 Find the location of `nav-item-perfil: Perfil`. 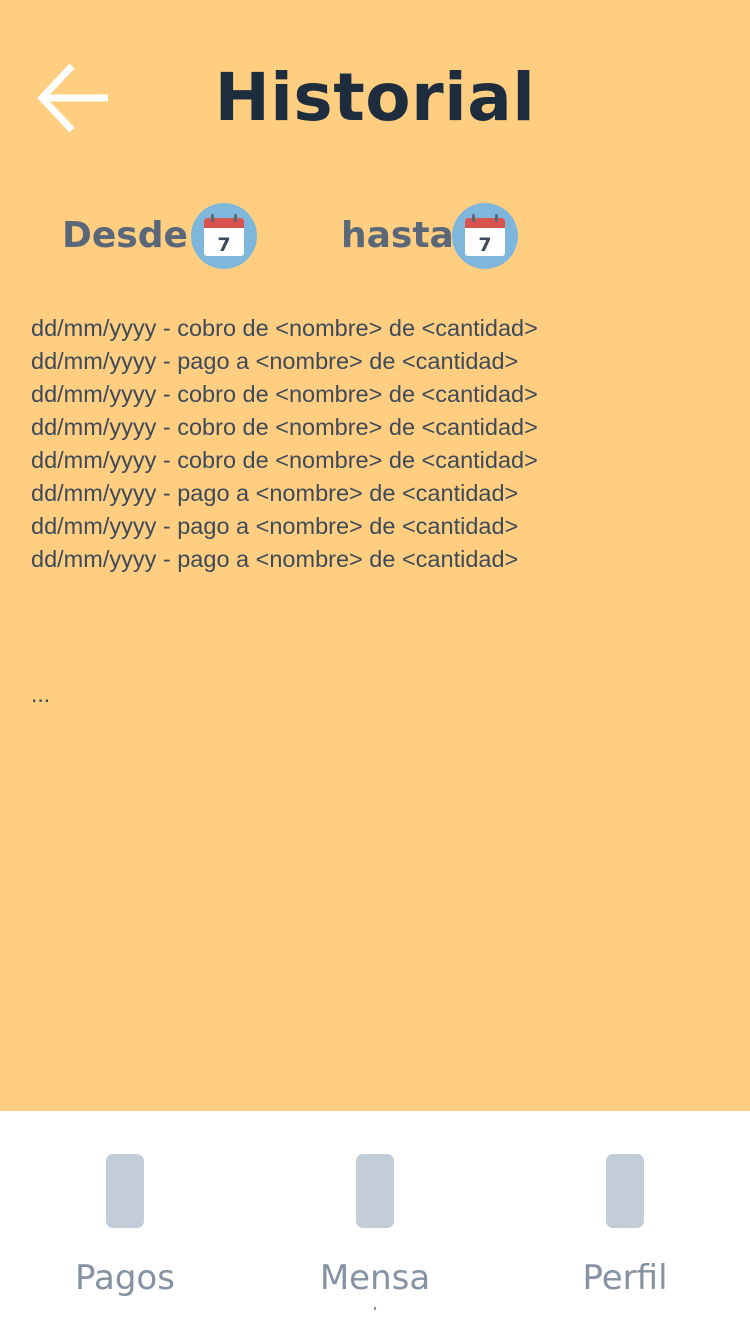

nav-item-perfil: Perfil is located at coordinates (625, 1222).